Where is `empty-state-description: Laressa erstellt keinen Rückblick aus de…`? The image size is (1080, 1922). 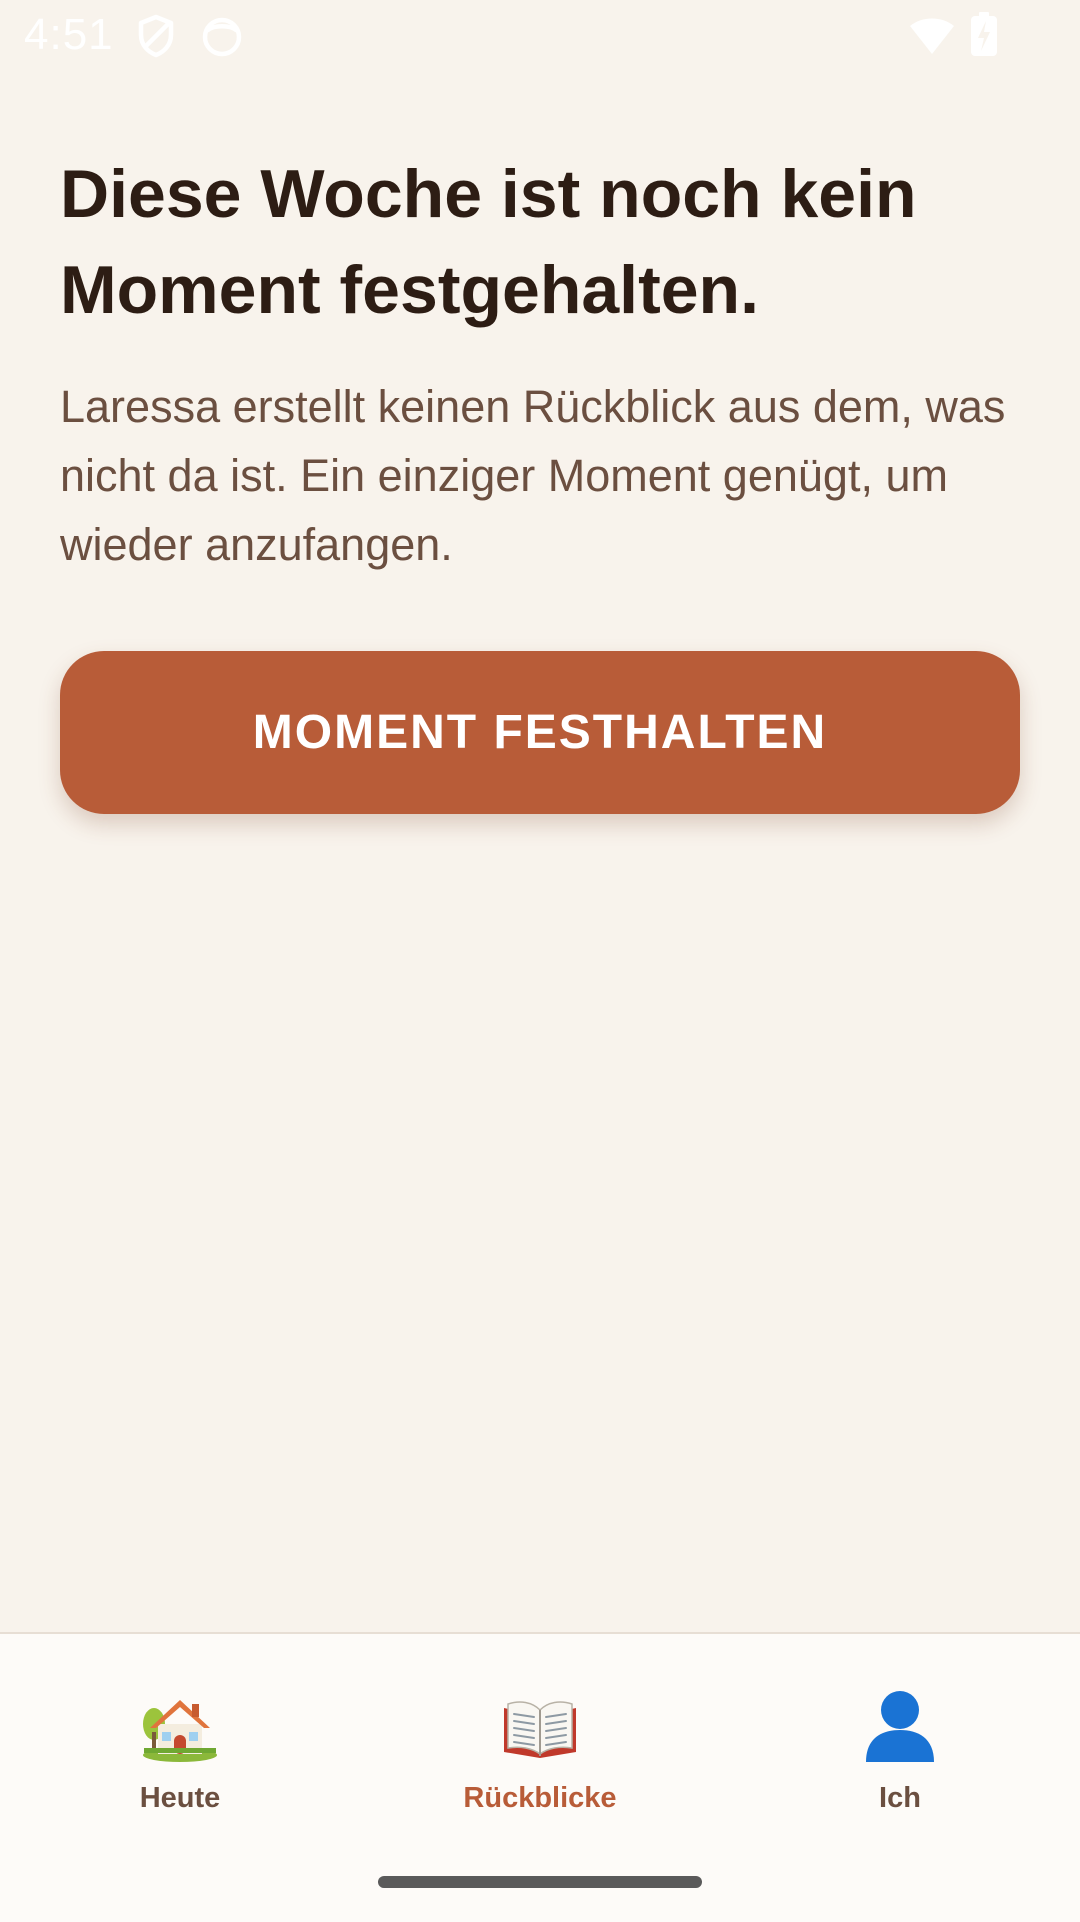
empty-state-description: Laressa erstellt keinen Rückblick aus de… is located at coordinates (533, 475).